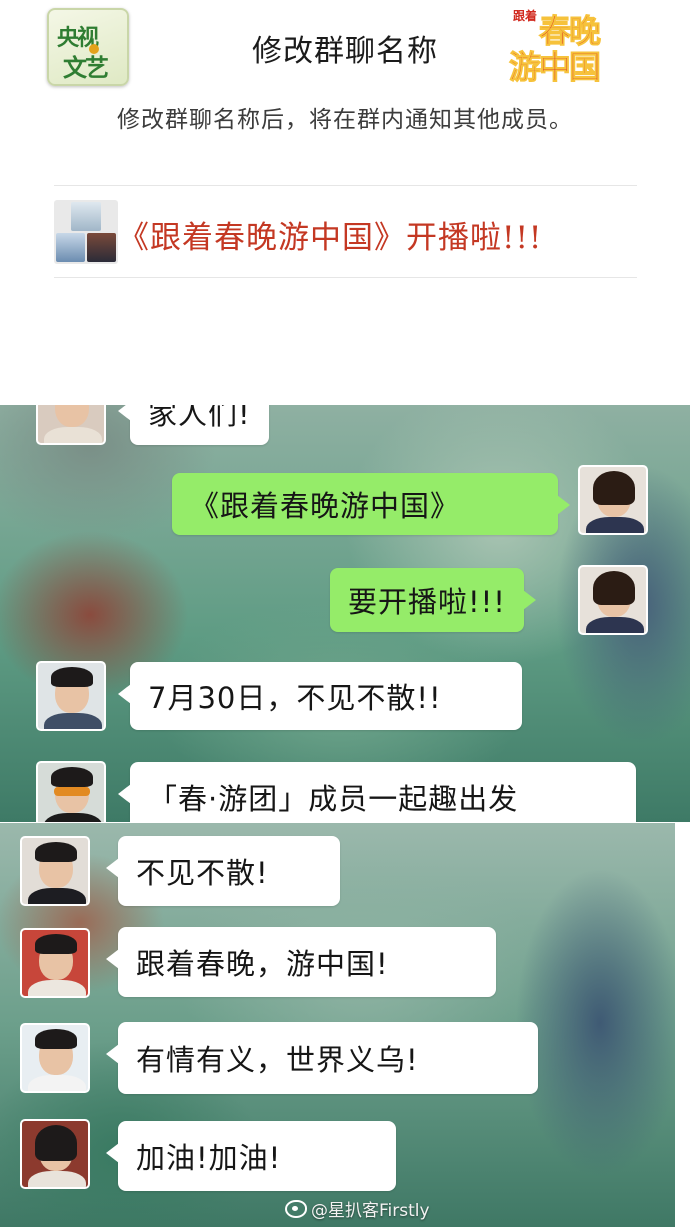 The image size is (690, 1227). I want to click on watermark: @星扒客Firstly, so click(357, 1208).